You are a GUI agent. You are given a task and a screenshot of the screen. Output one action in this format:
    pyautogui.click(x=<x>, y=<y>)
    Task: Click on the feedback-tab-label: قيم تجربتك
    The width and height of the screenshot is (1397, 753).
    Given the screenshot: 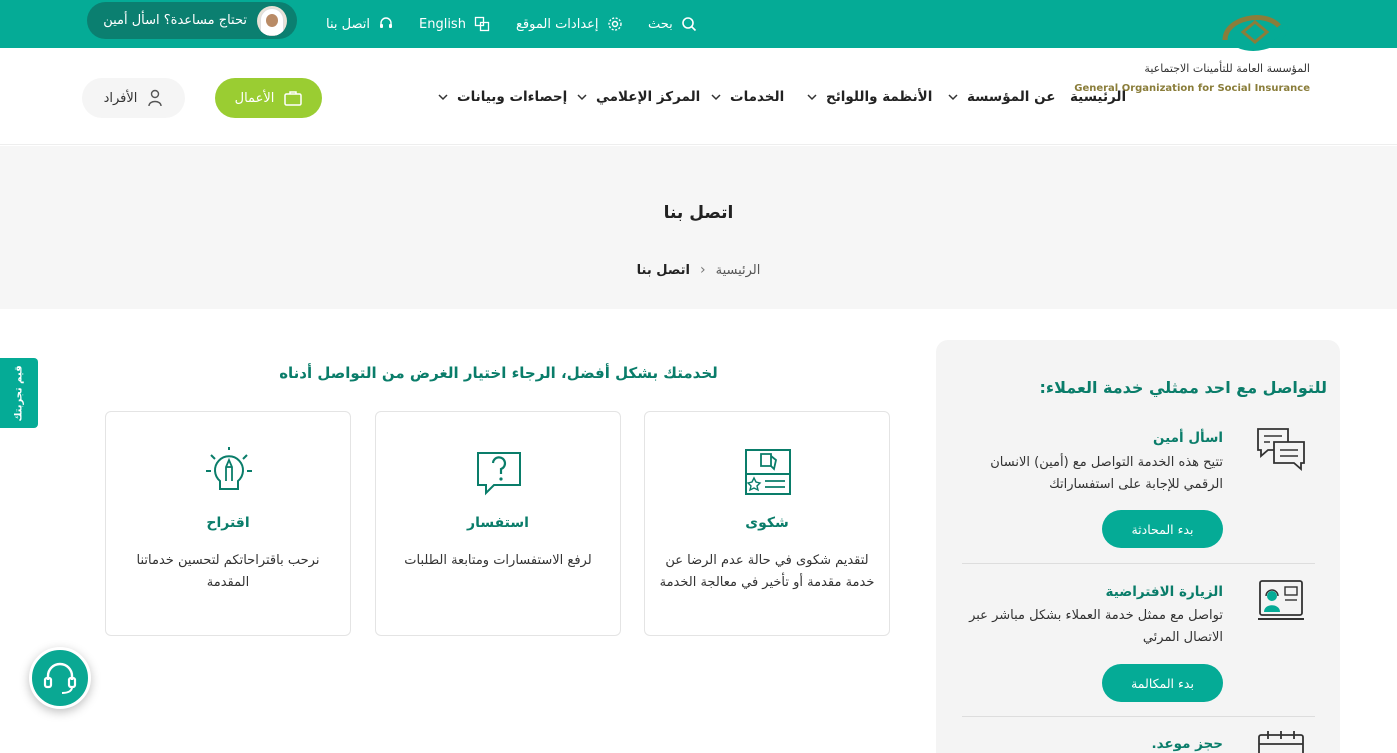 What is the action you would take?
    pyautogui.click(x=19, y=393)
    